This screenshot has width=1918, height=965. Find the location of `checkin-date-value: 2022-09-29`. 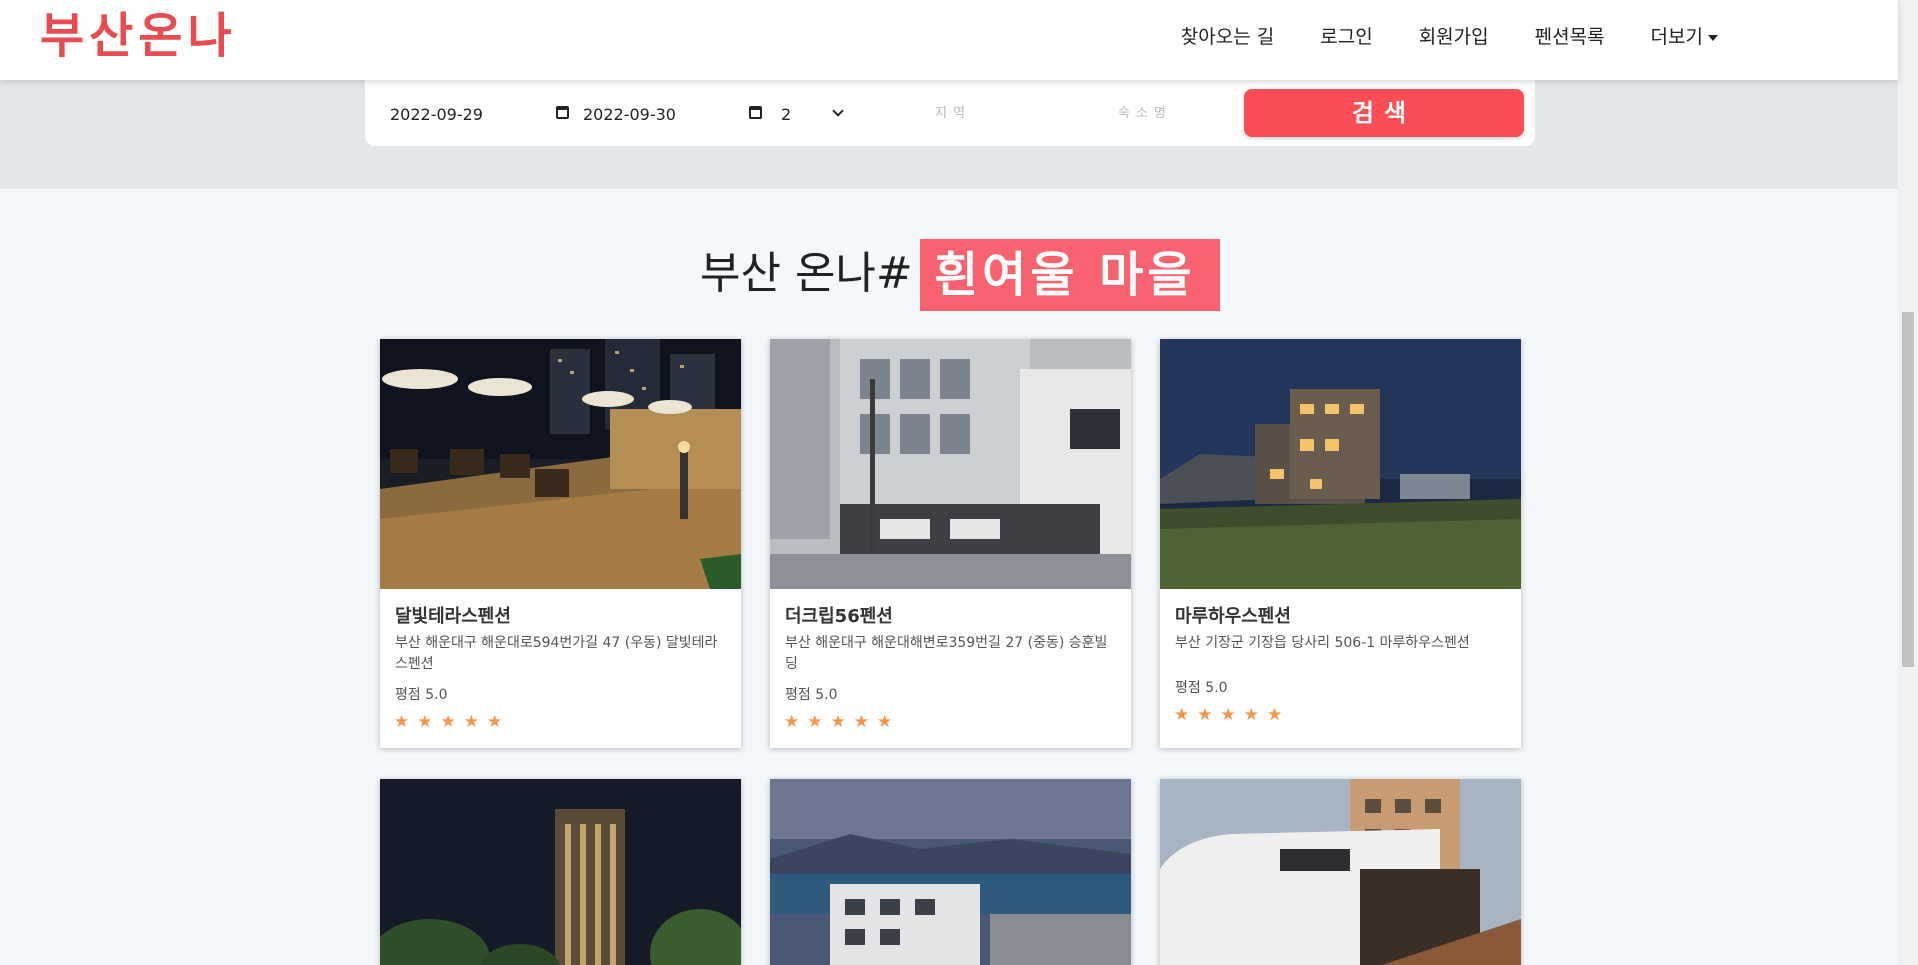

checkin-date-value: 2022-09-29 is located at coordinates (436, 114).